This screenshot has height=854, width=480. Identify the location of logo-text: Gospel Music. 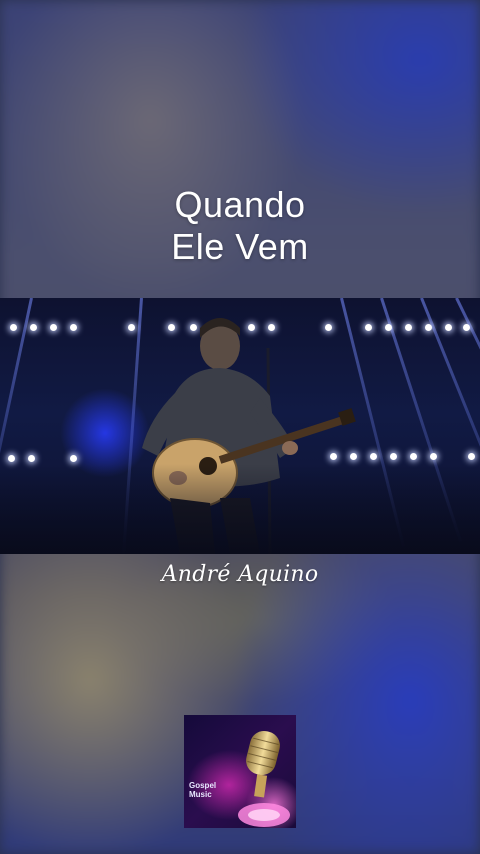
(202, 790).